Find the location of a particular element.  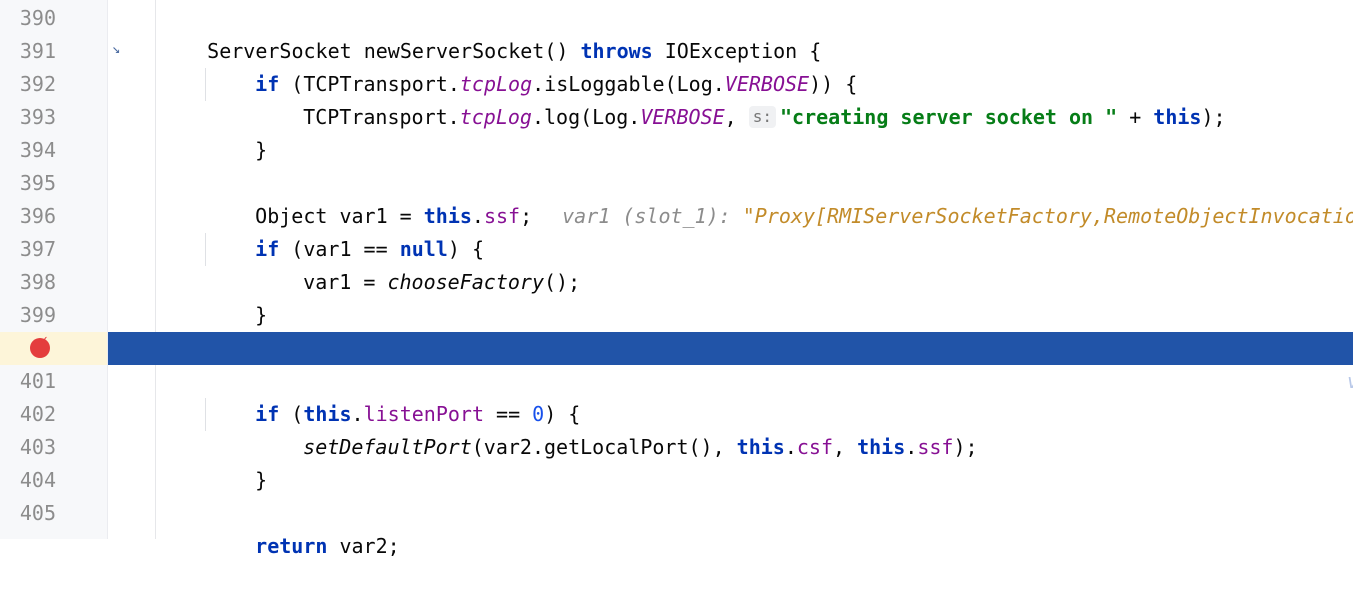

line-number: 398 is located at coordinates (28, 282).